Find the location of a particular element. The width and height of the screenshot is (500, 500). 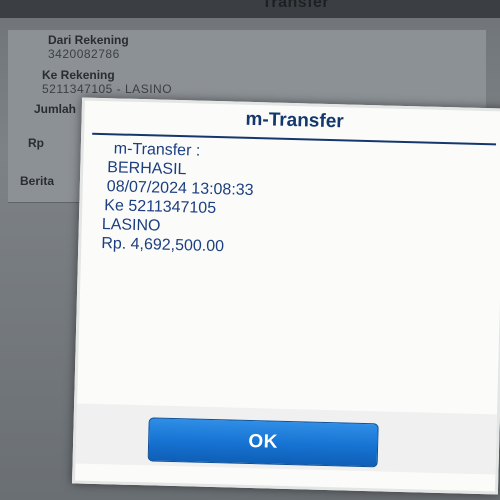

from-account-field: Dari Rekening 3420082786 is located at coordinates (247, 46).